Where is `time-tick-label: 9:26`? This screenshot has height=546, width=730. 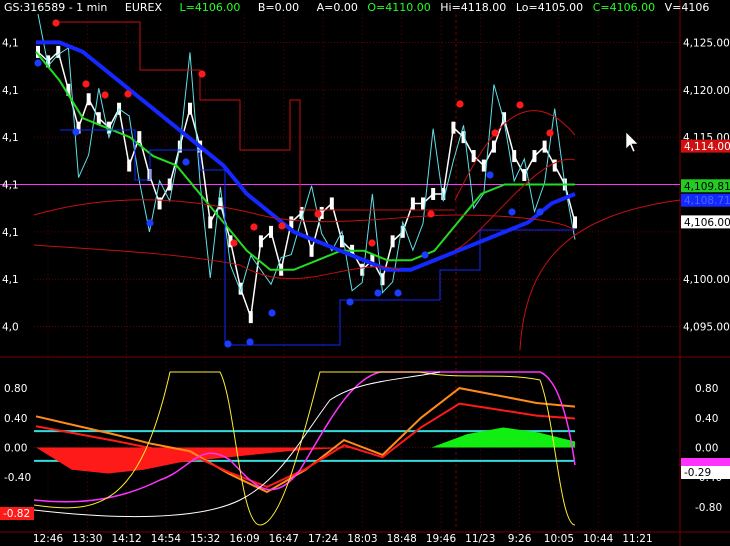
time-tick-label: 9:26 is located at coordinates (520, 539).